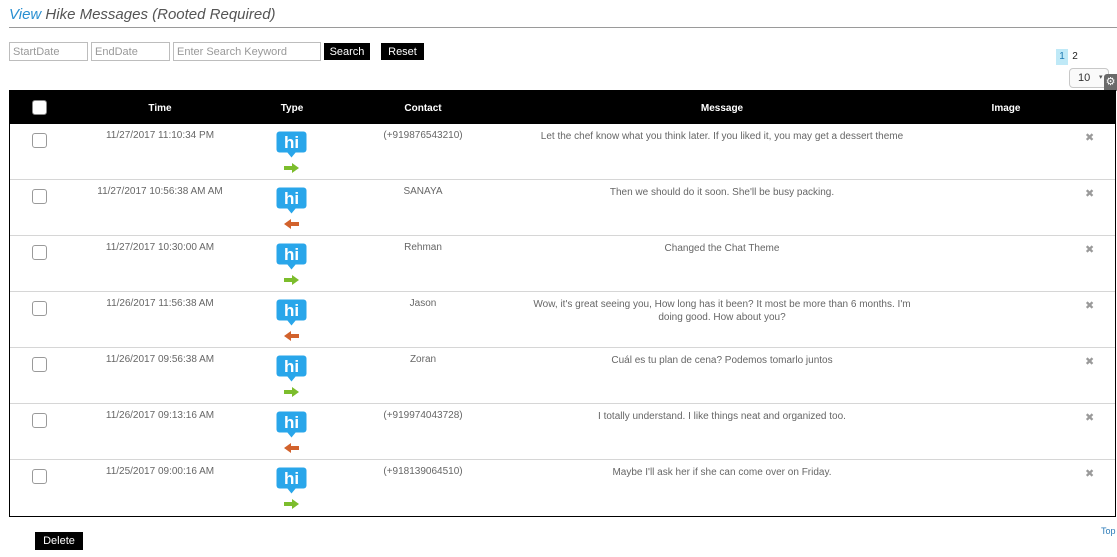  I want to click on message-contact: Rehman, so click(423, 247).